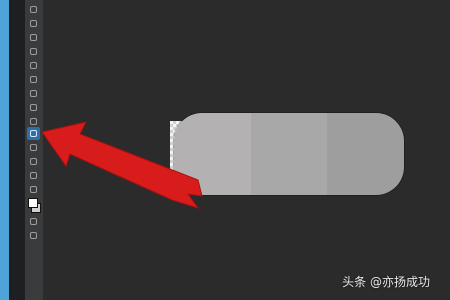  I want to click on lasso-tool-icon, so click(33, 37).